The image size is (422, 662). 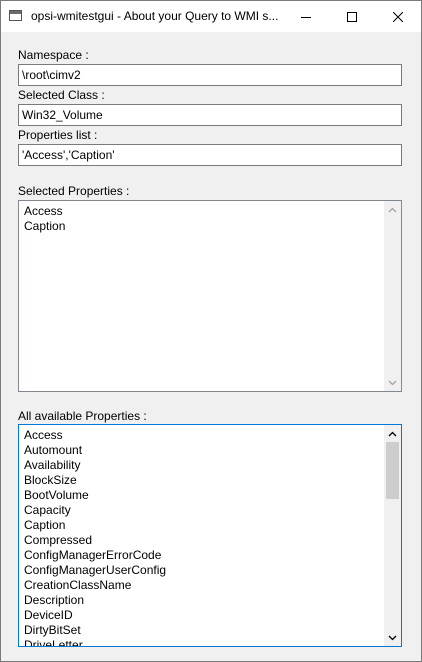 What do you see at coordinates (203, 570) in the screenshot?
I see `list-item: ConfigManagerUserConfig` at bounding box center [203, 570].